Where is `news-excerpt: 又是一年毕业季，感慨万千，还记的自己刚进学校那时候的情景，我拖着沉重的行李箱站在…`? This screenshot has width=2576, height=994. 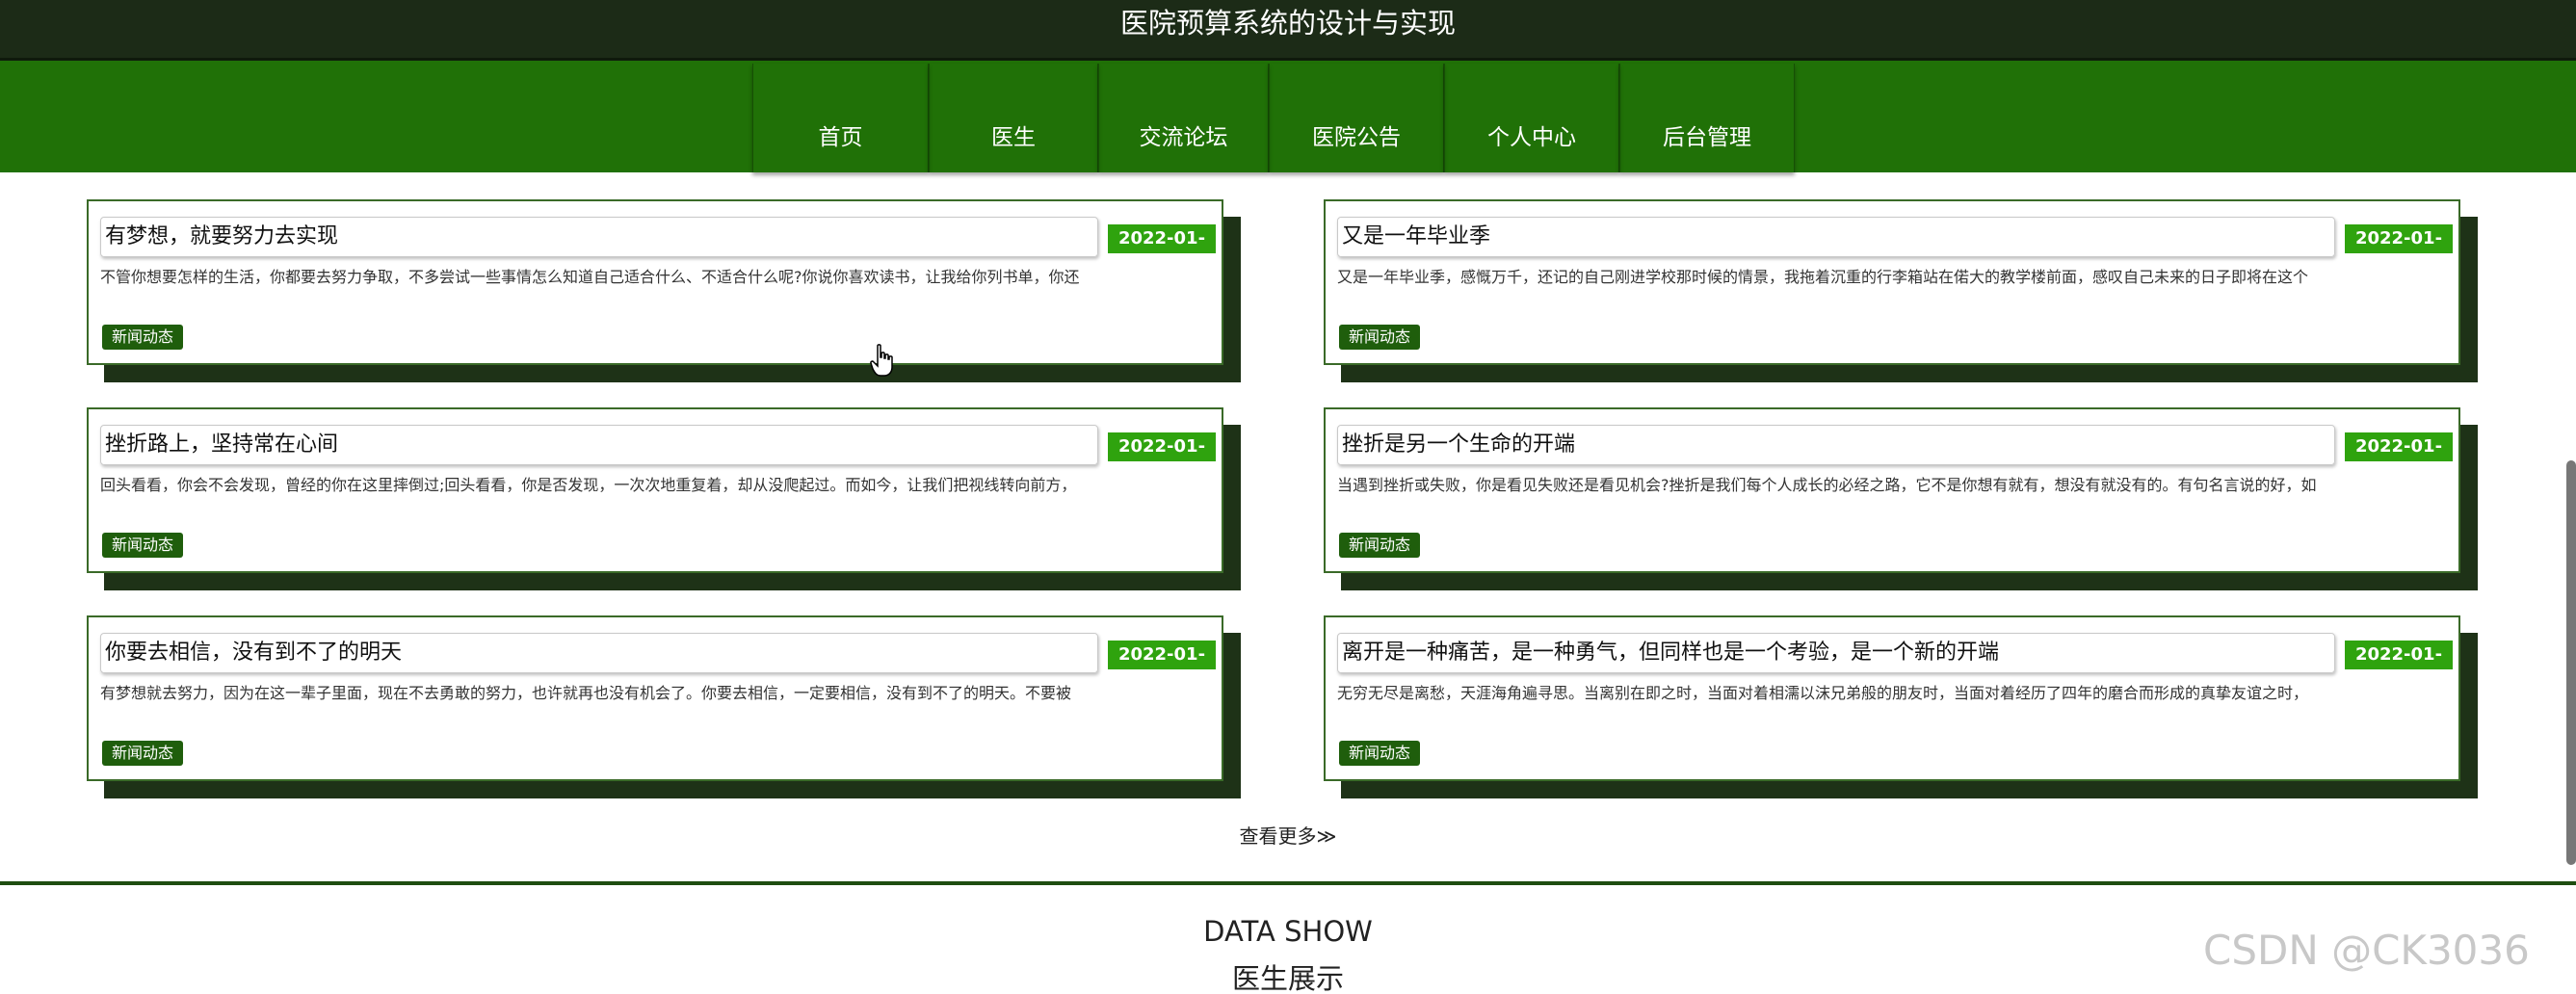
news-excerpt: 又是一年毕业季，感慨万千，还记的自己刚进学校那时候的情景，我拖着沉重的行李箱站在… is located at coordinates (1823, 277).